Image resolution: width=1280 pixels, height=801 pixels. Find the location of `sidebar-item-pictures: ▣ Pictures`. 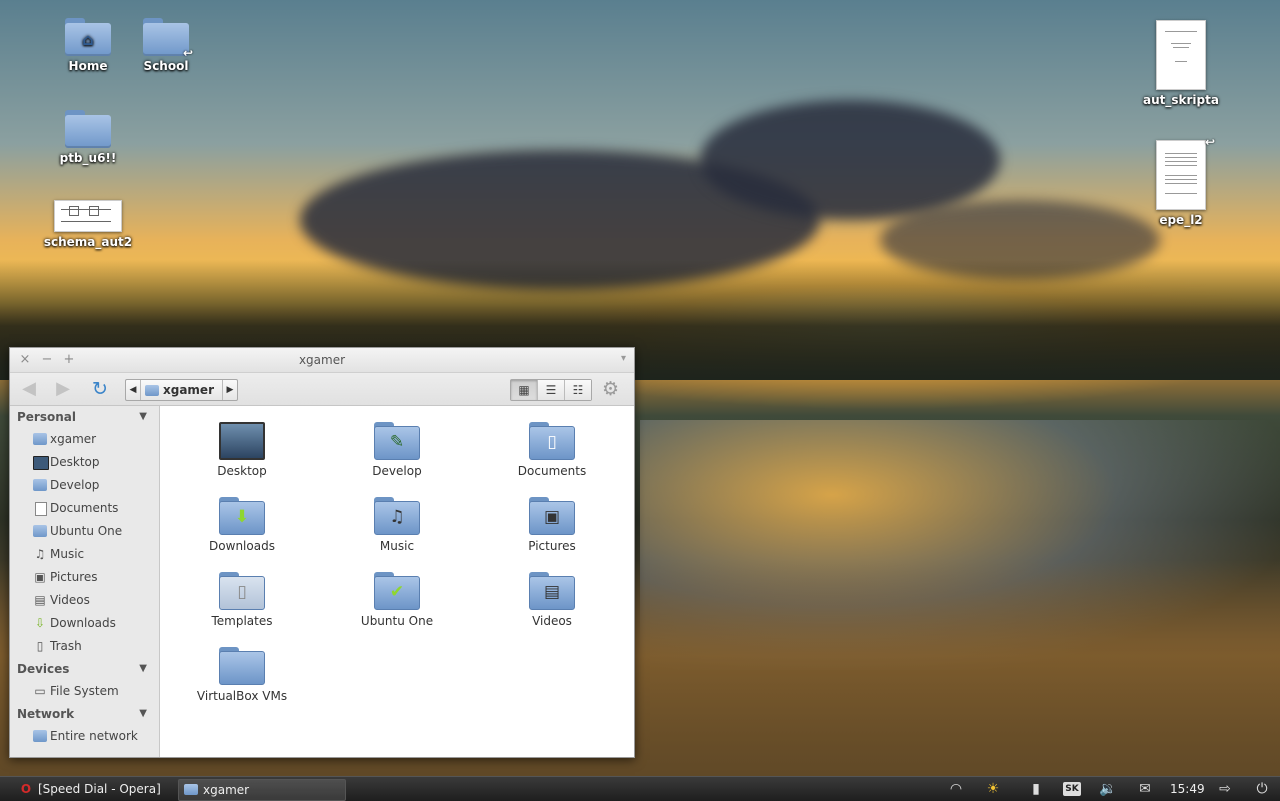

sidebar-item-pictures: ▣ Pictures is located at coordinates (84, 577).